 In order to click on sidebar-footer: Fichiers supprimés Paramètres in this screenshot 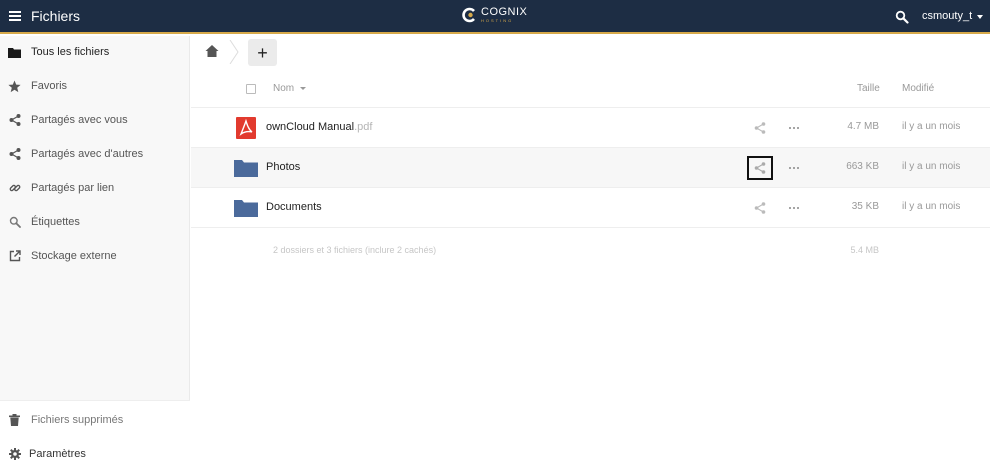, I will do `click(95, 437)`.